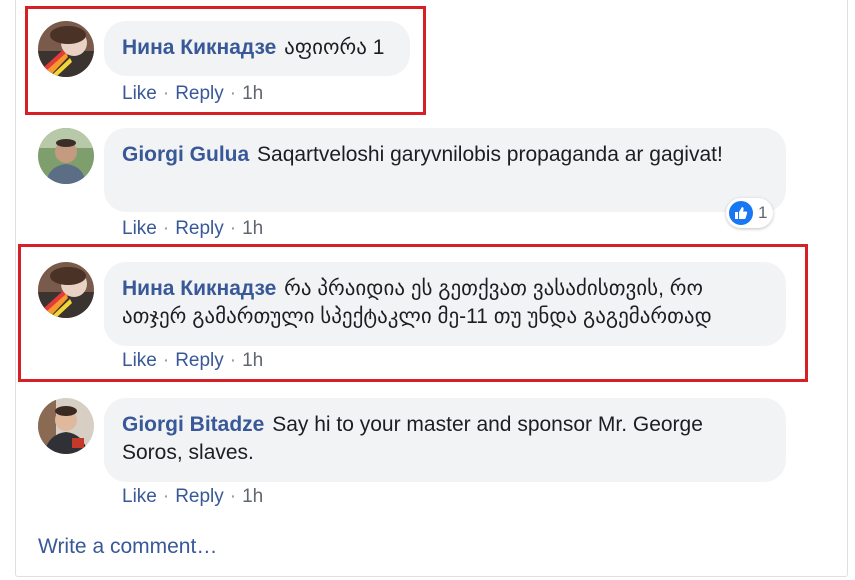 This screenshot has height=580, width=855. What do you see at coordinates (193, 424) in the screenshot?
I see `comment-author: Giorgi Bitadze` at bounding box center [193, 424].